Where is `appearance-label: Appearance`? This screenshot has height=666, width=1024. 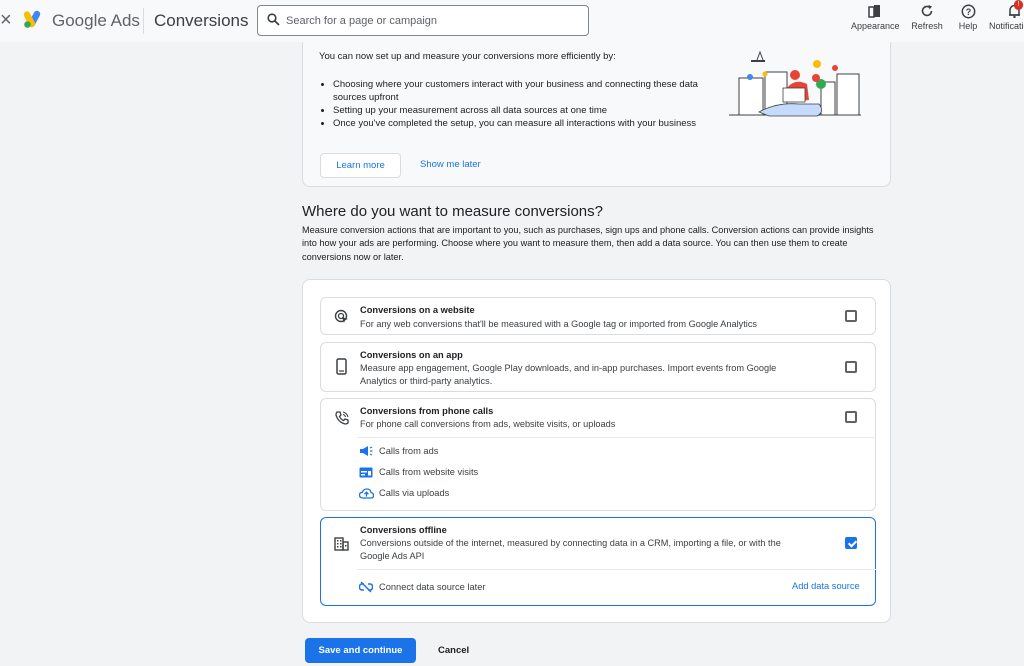 appearance-label: Appearance is located at coordinates (875, 26).